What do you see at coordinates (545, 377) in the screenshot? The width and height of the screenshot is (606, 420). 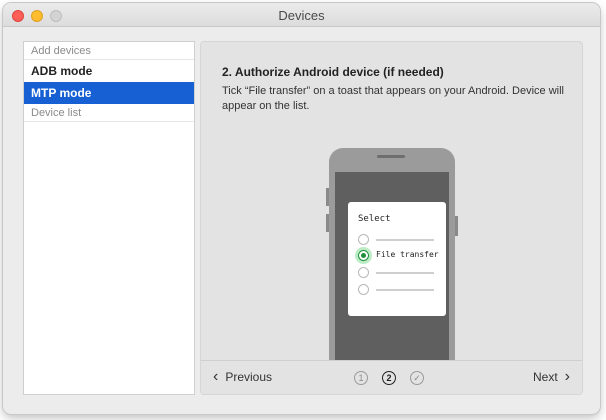 I see `next-label: Next` at bounding box center [545, 377].